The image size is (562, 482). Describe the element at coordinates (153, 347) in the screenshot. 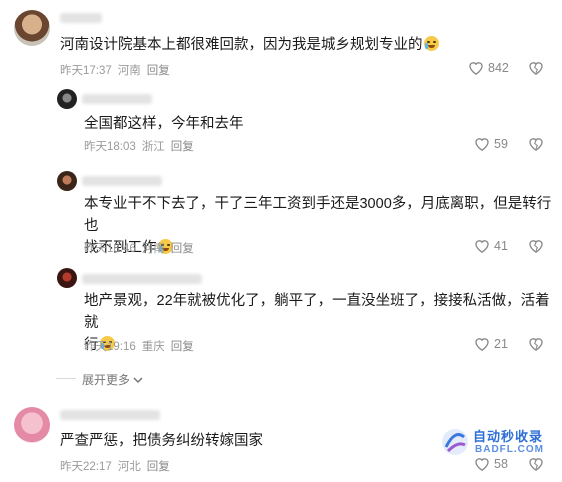

I see `location: 重庆` at that location.